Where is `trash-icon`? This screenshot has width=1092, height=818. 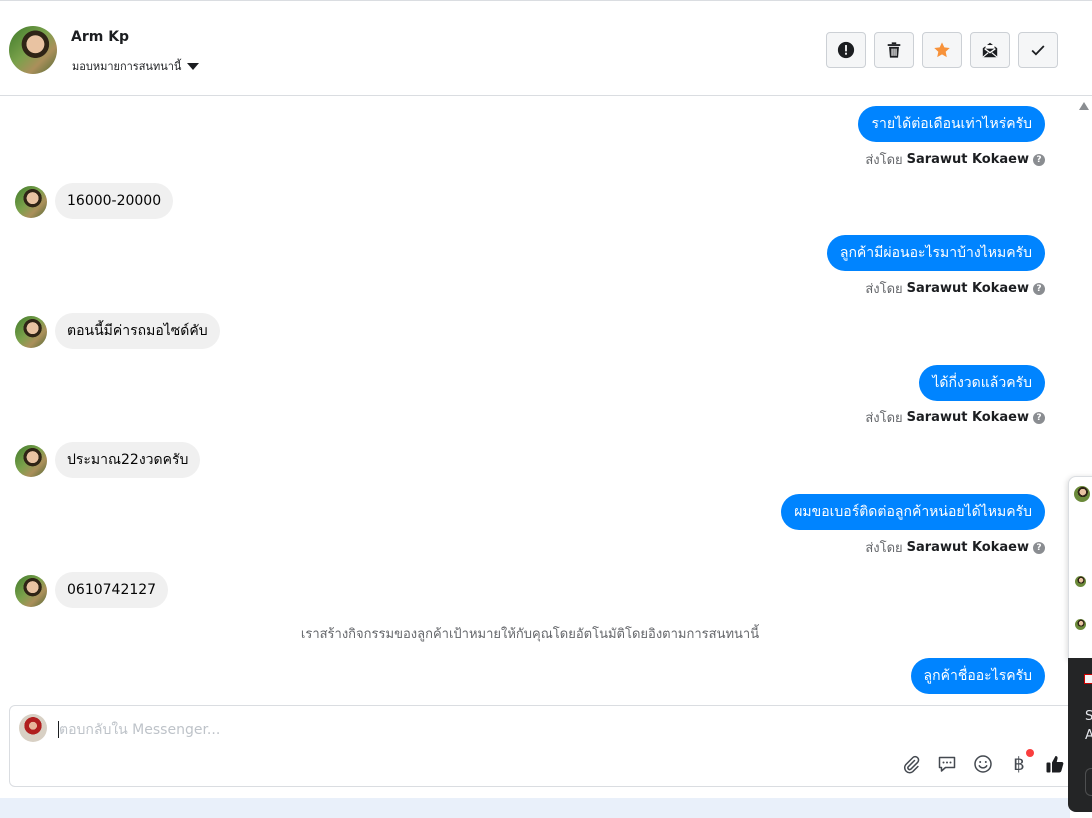
trash-icon is located at coordinates (894, 50).